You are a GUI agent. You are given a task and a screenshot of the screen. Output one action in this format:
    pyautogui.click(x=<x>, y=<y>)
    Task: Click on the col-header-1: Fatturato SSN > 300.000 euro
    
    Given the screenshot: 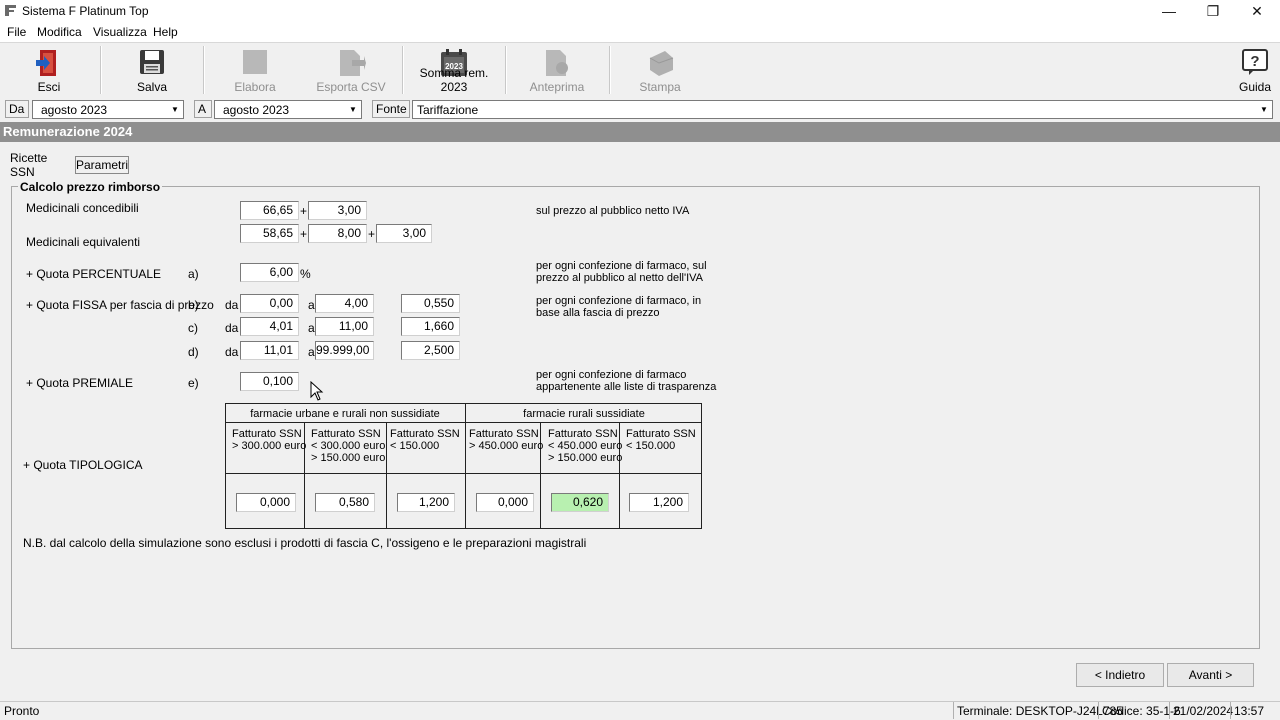 What is the action you would take?
    pyautogui.click(x=269, y=440)
    